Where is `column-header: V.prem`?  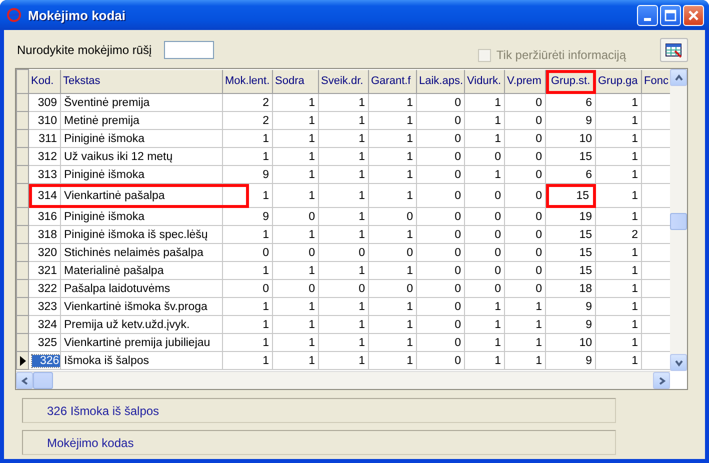
column-header: V.prem is located at coordinates (525, 82).